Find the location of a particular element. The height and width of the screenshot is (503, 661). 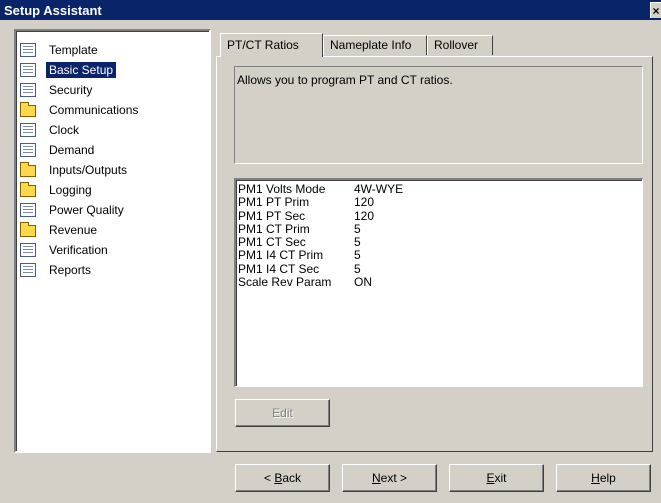

tree-item-communications: Communications is located at coordinates (113, 110).